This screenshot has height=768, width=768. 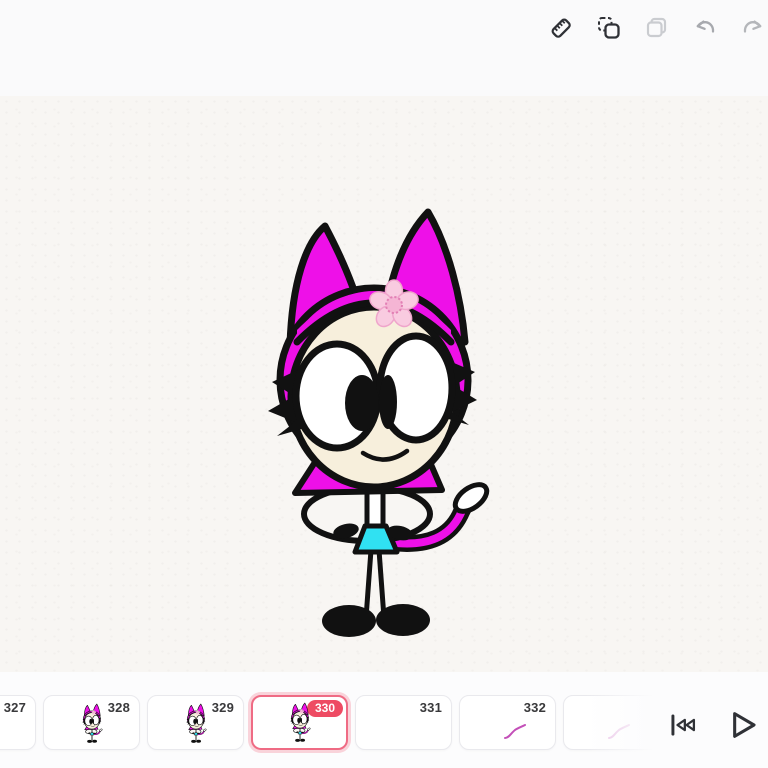 I want to click on frame-number: 327, so click(x=14, y=707).